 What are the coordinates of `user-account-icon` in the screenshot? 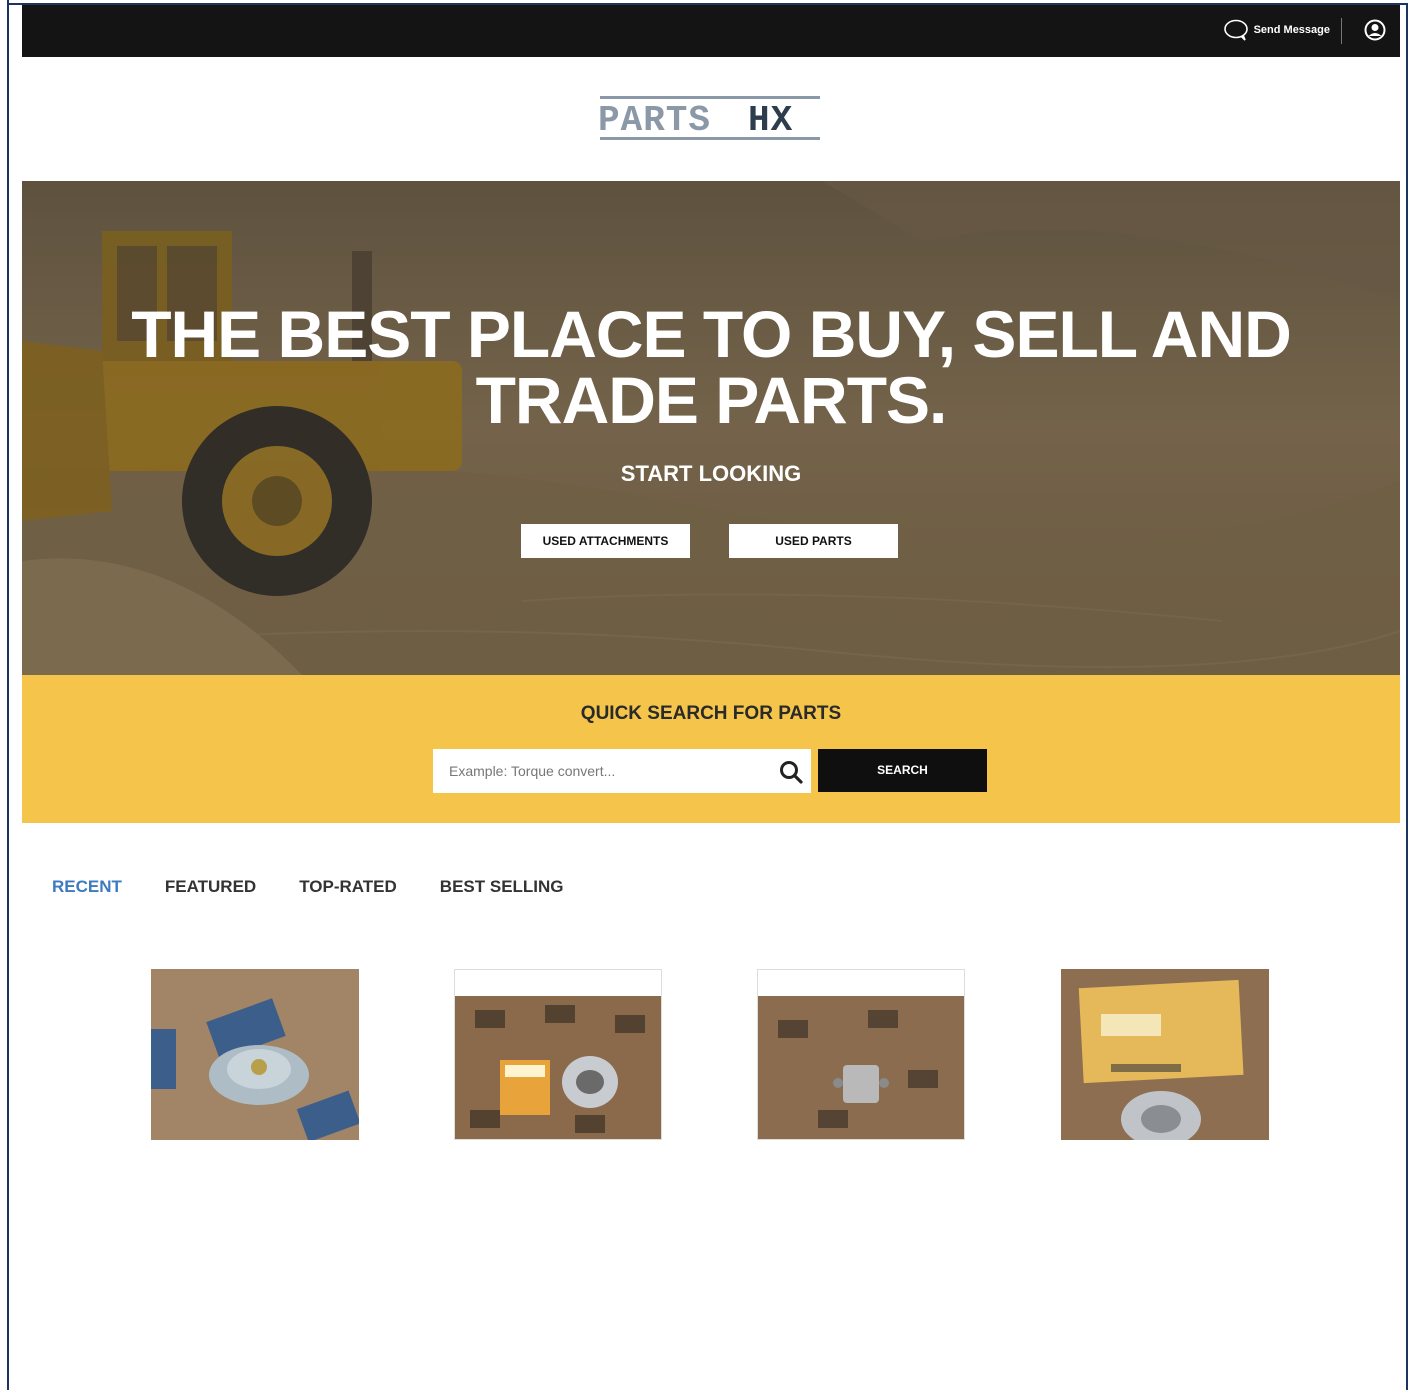 It's located at (1375, 30).